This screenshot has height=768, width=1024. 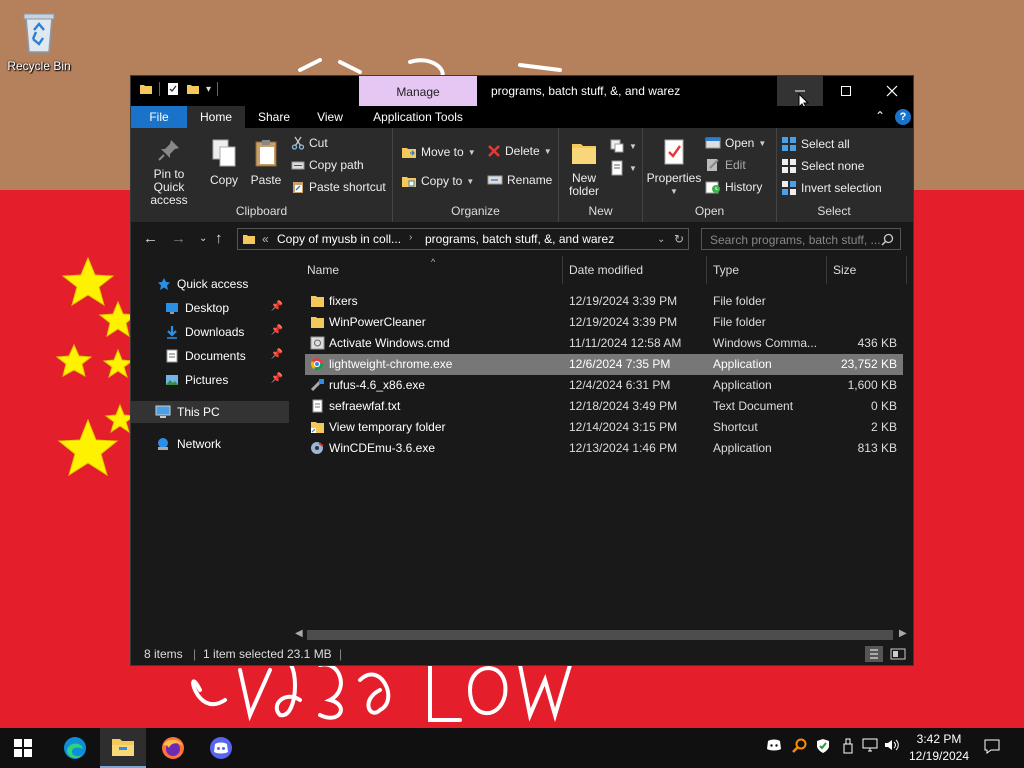 I want to click on paste-button: Paste, so click(x=266, y=162).